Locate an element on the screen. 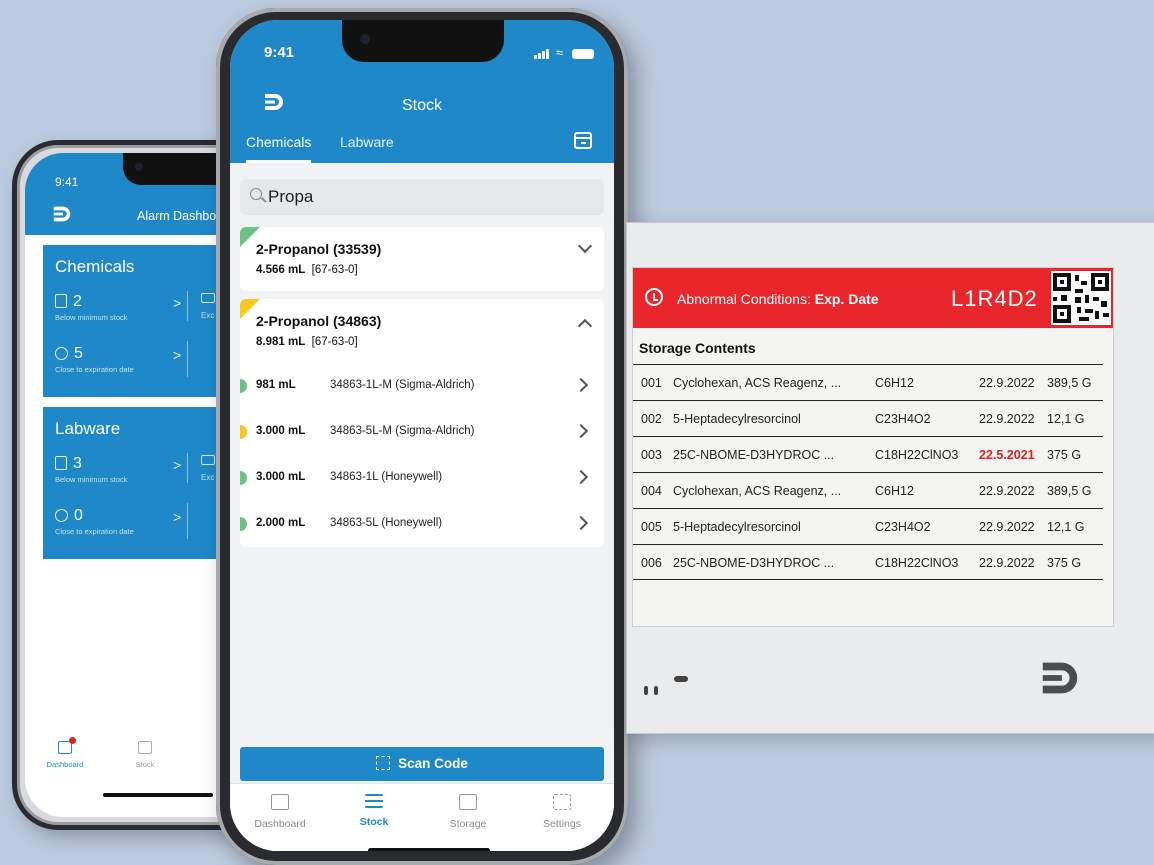  list-item: 2-Propanol (33539) 4.566 mL [67-63-0] is located at coordinates (422, 259).